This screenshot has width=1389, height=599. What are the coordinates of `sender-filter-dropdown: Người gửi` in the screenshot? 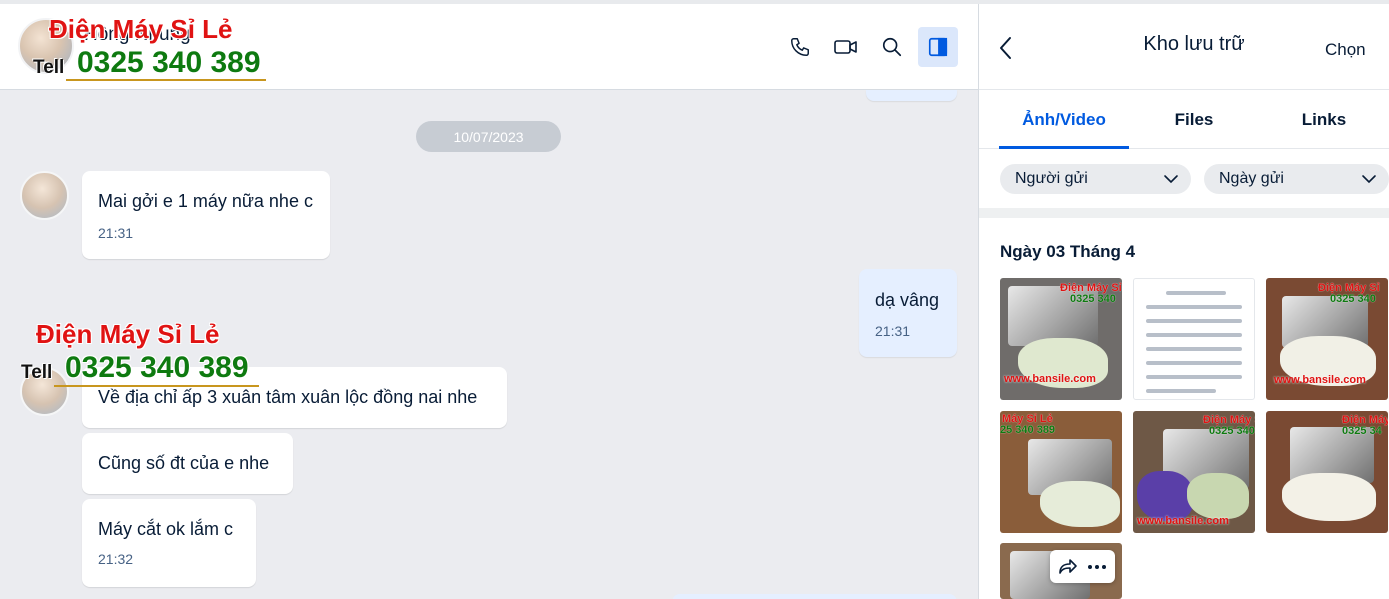 It's located at (1095, 179).